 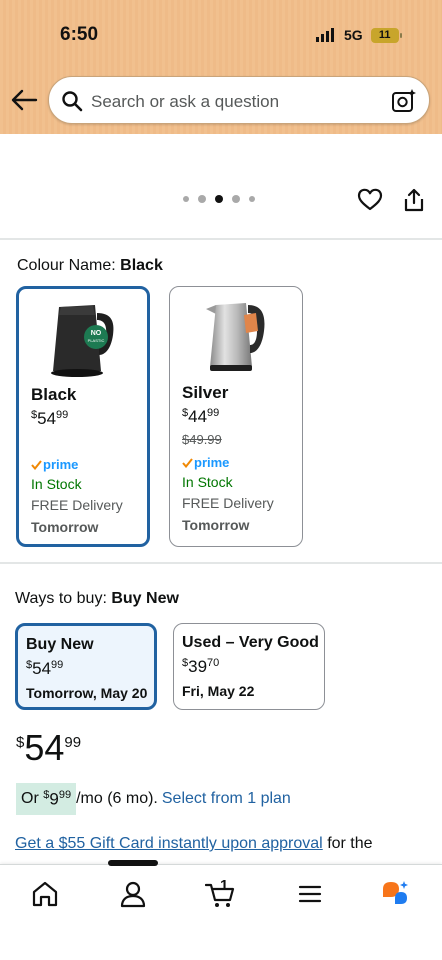 I want to click on swatch-price: $4499, so click(x=201, y=416).